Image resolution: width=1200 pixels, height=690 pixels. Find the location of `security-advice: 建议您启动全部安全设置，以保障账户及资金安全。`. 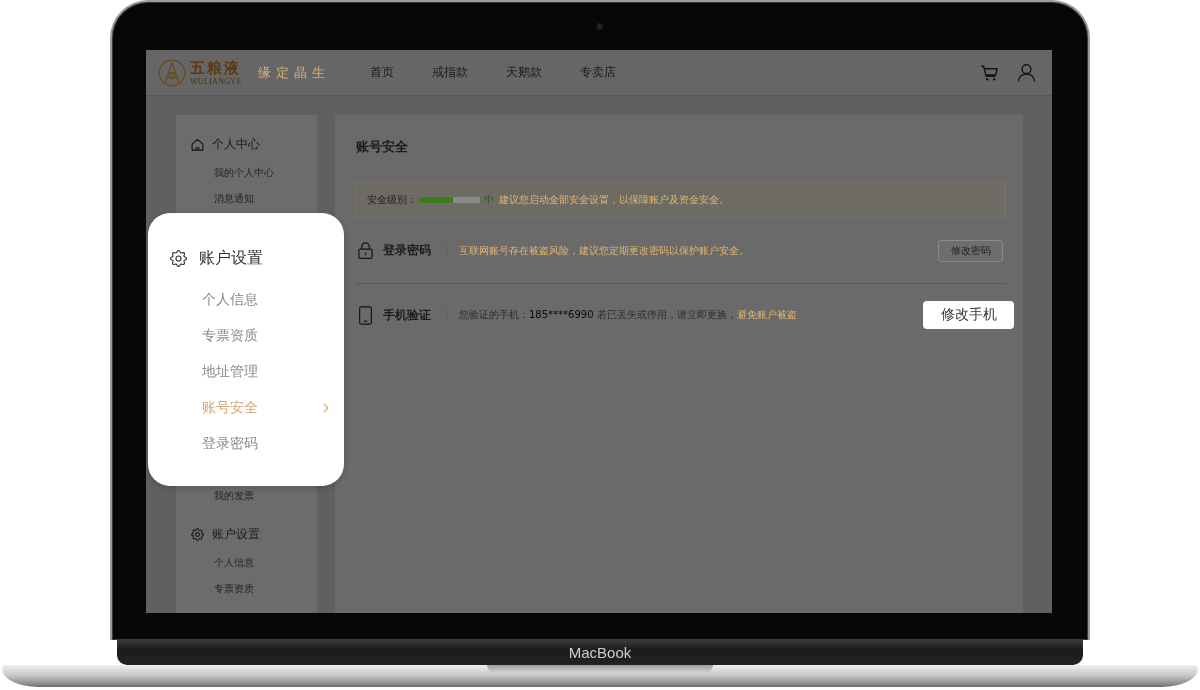

security-advice: 建议您启动全部安全设置，以保障账户及资金安全。 is located at coordinates (614, 200).